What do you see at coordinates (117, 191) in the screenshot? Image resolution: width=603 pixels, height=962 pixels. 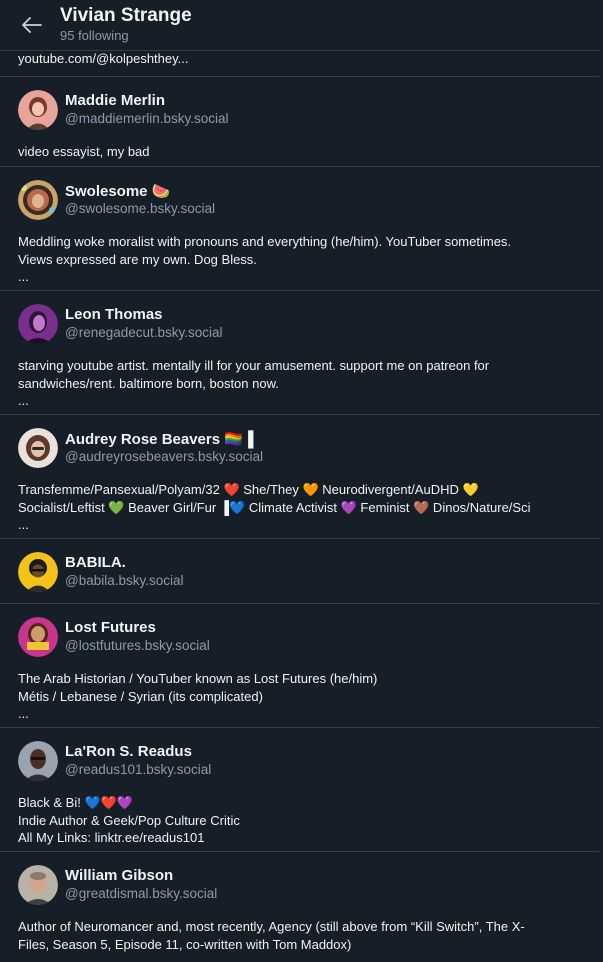 I see `profile-name: Swolesome 🍉` at bounding box center [117, 191].